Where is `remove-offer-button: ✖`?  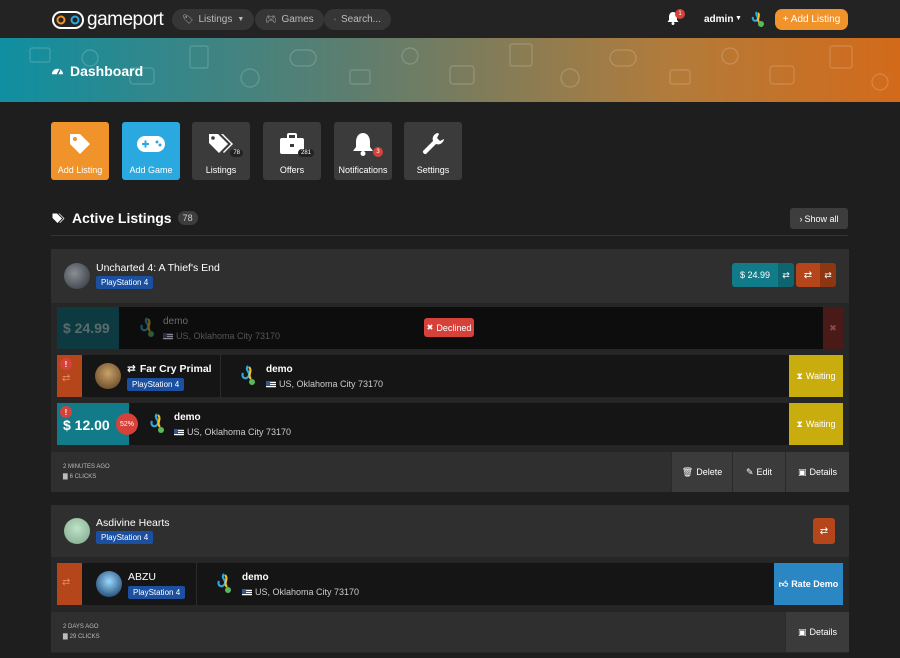
remove-offer-button: ✖ is located at coordinates (833, 328).